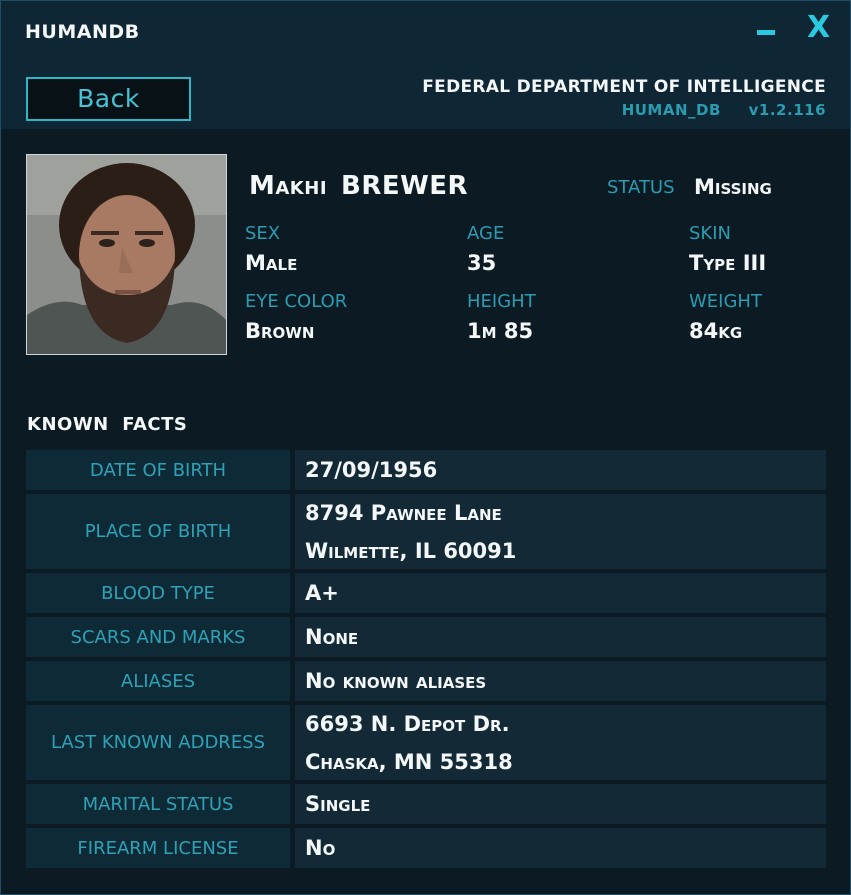 The width and height of the screenshot is (851, 895). I want to click on fact-label: MARITAL STATUS, so click(158, 804).